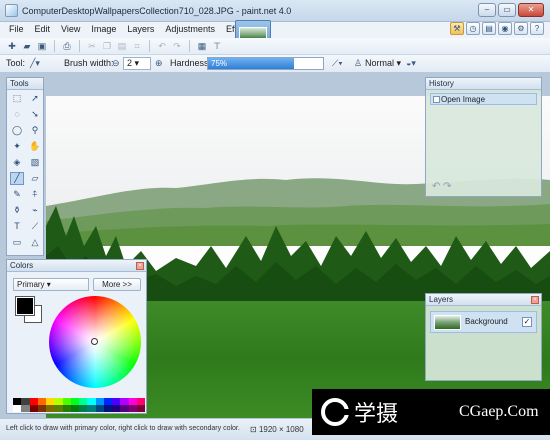 This screenshot has height=440, width=550. Describe the element at coordinates (17, 98) in the screenshot. I see `rectangle-select-icon: ⬚` at that location.